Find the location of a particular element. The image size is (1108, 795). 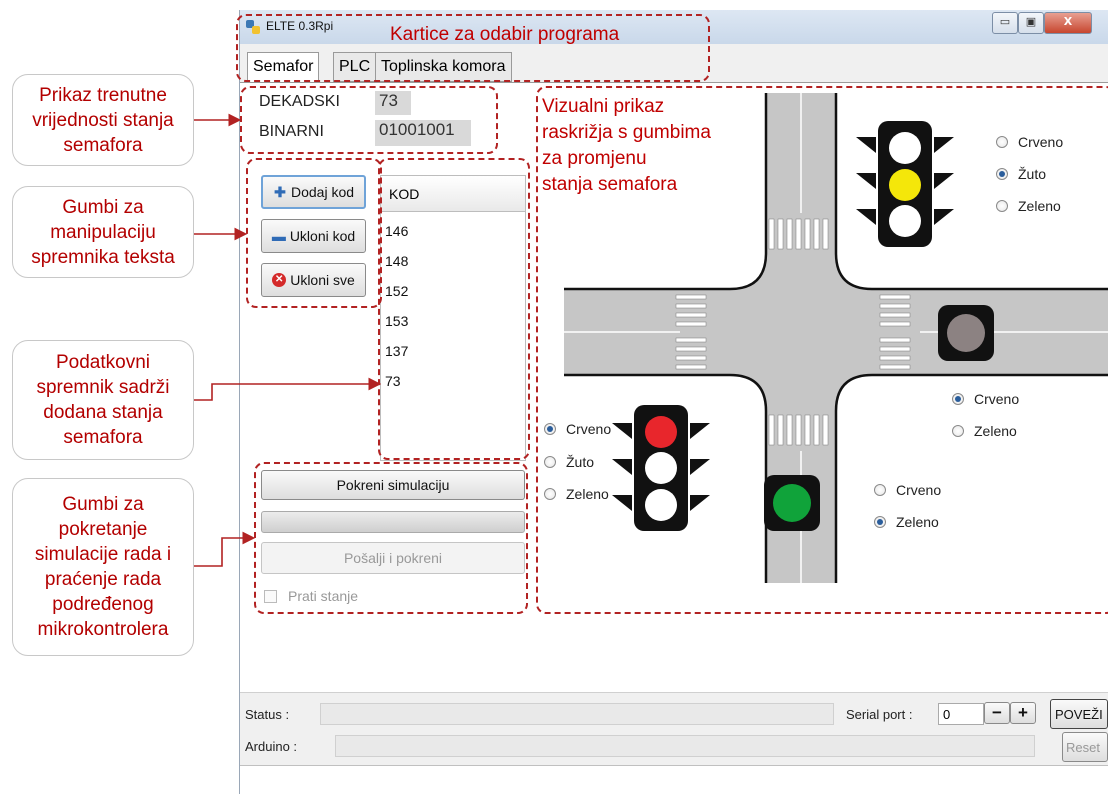

callout-arrows is located at coordinates (288, 340).